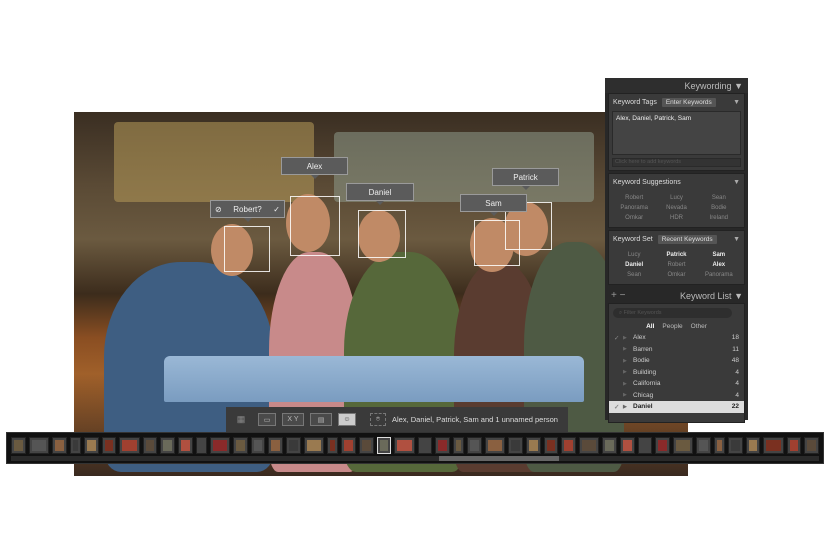 The image size is (832, 555). I want to click on keyword-set-item: Sean, so click(634, 275).